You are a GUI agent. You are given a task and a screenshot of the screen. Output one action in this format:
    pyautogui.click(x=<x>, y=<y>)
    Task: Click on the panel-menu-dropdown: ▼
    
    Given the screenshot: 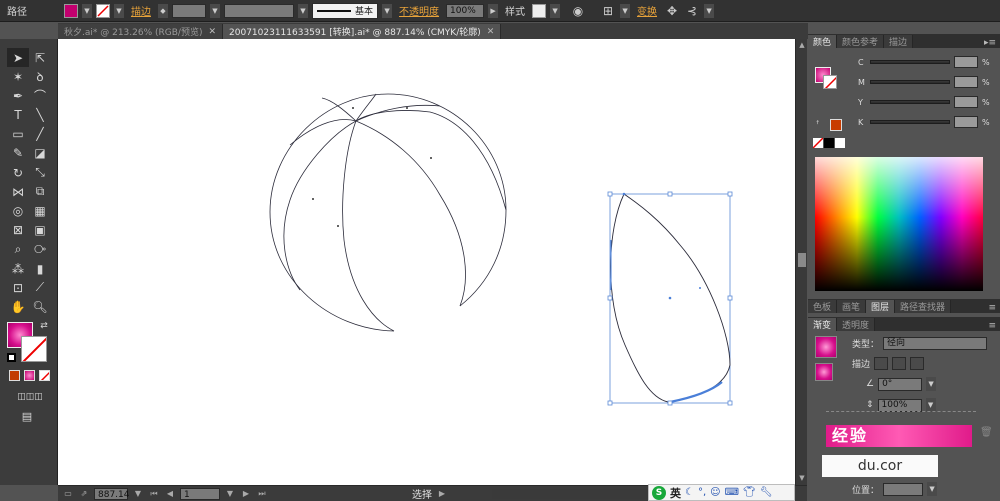 What is the action you would take?
    pyautogui.click(x=709, y=10)
    